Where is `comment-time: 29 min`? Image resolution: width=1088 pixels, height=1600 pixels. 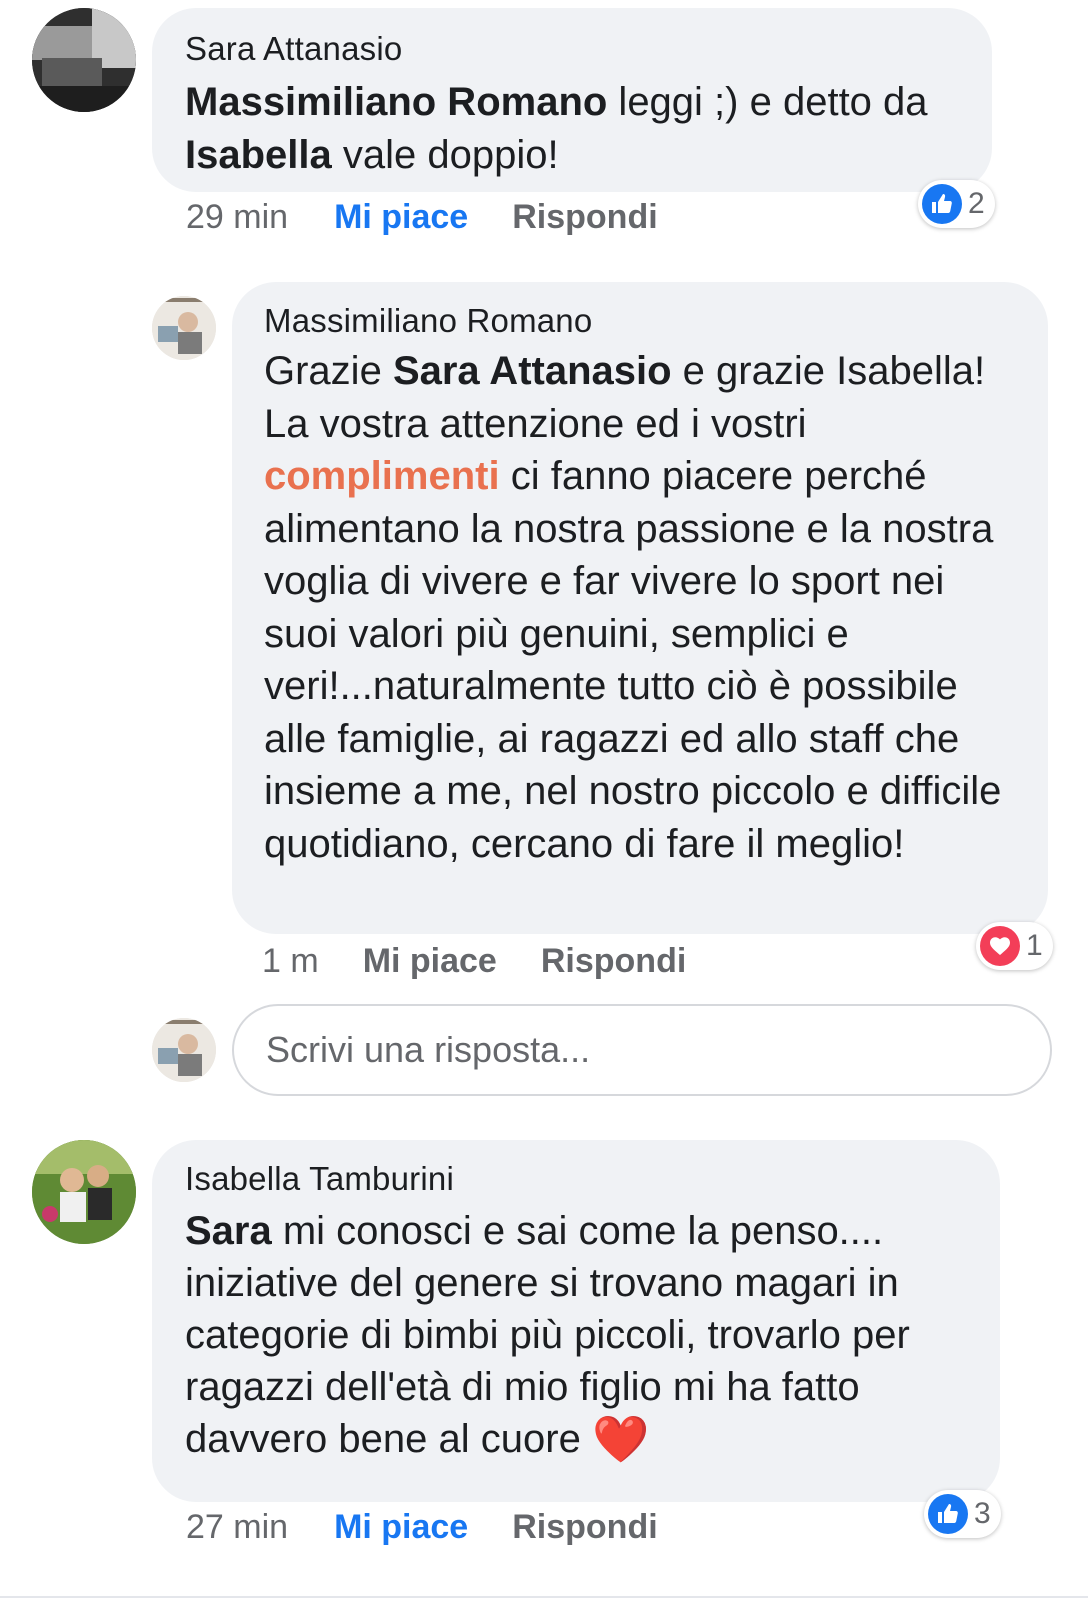
comment-time: 29 min is located at coordinates (237, 217).